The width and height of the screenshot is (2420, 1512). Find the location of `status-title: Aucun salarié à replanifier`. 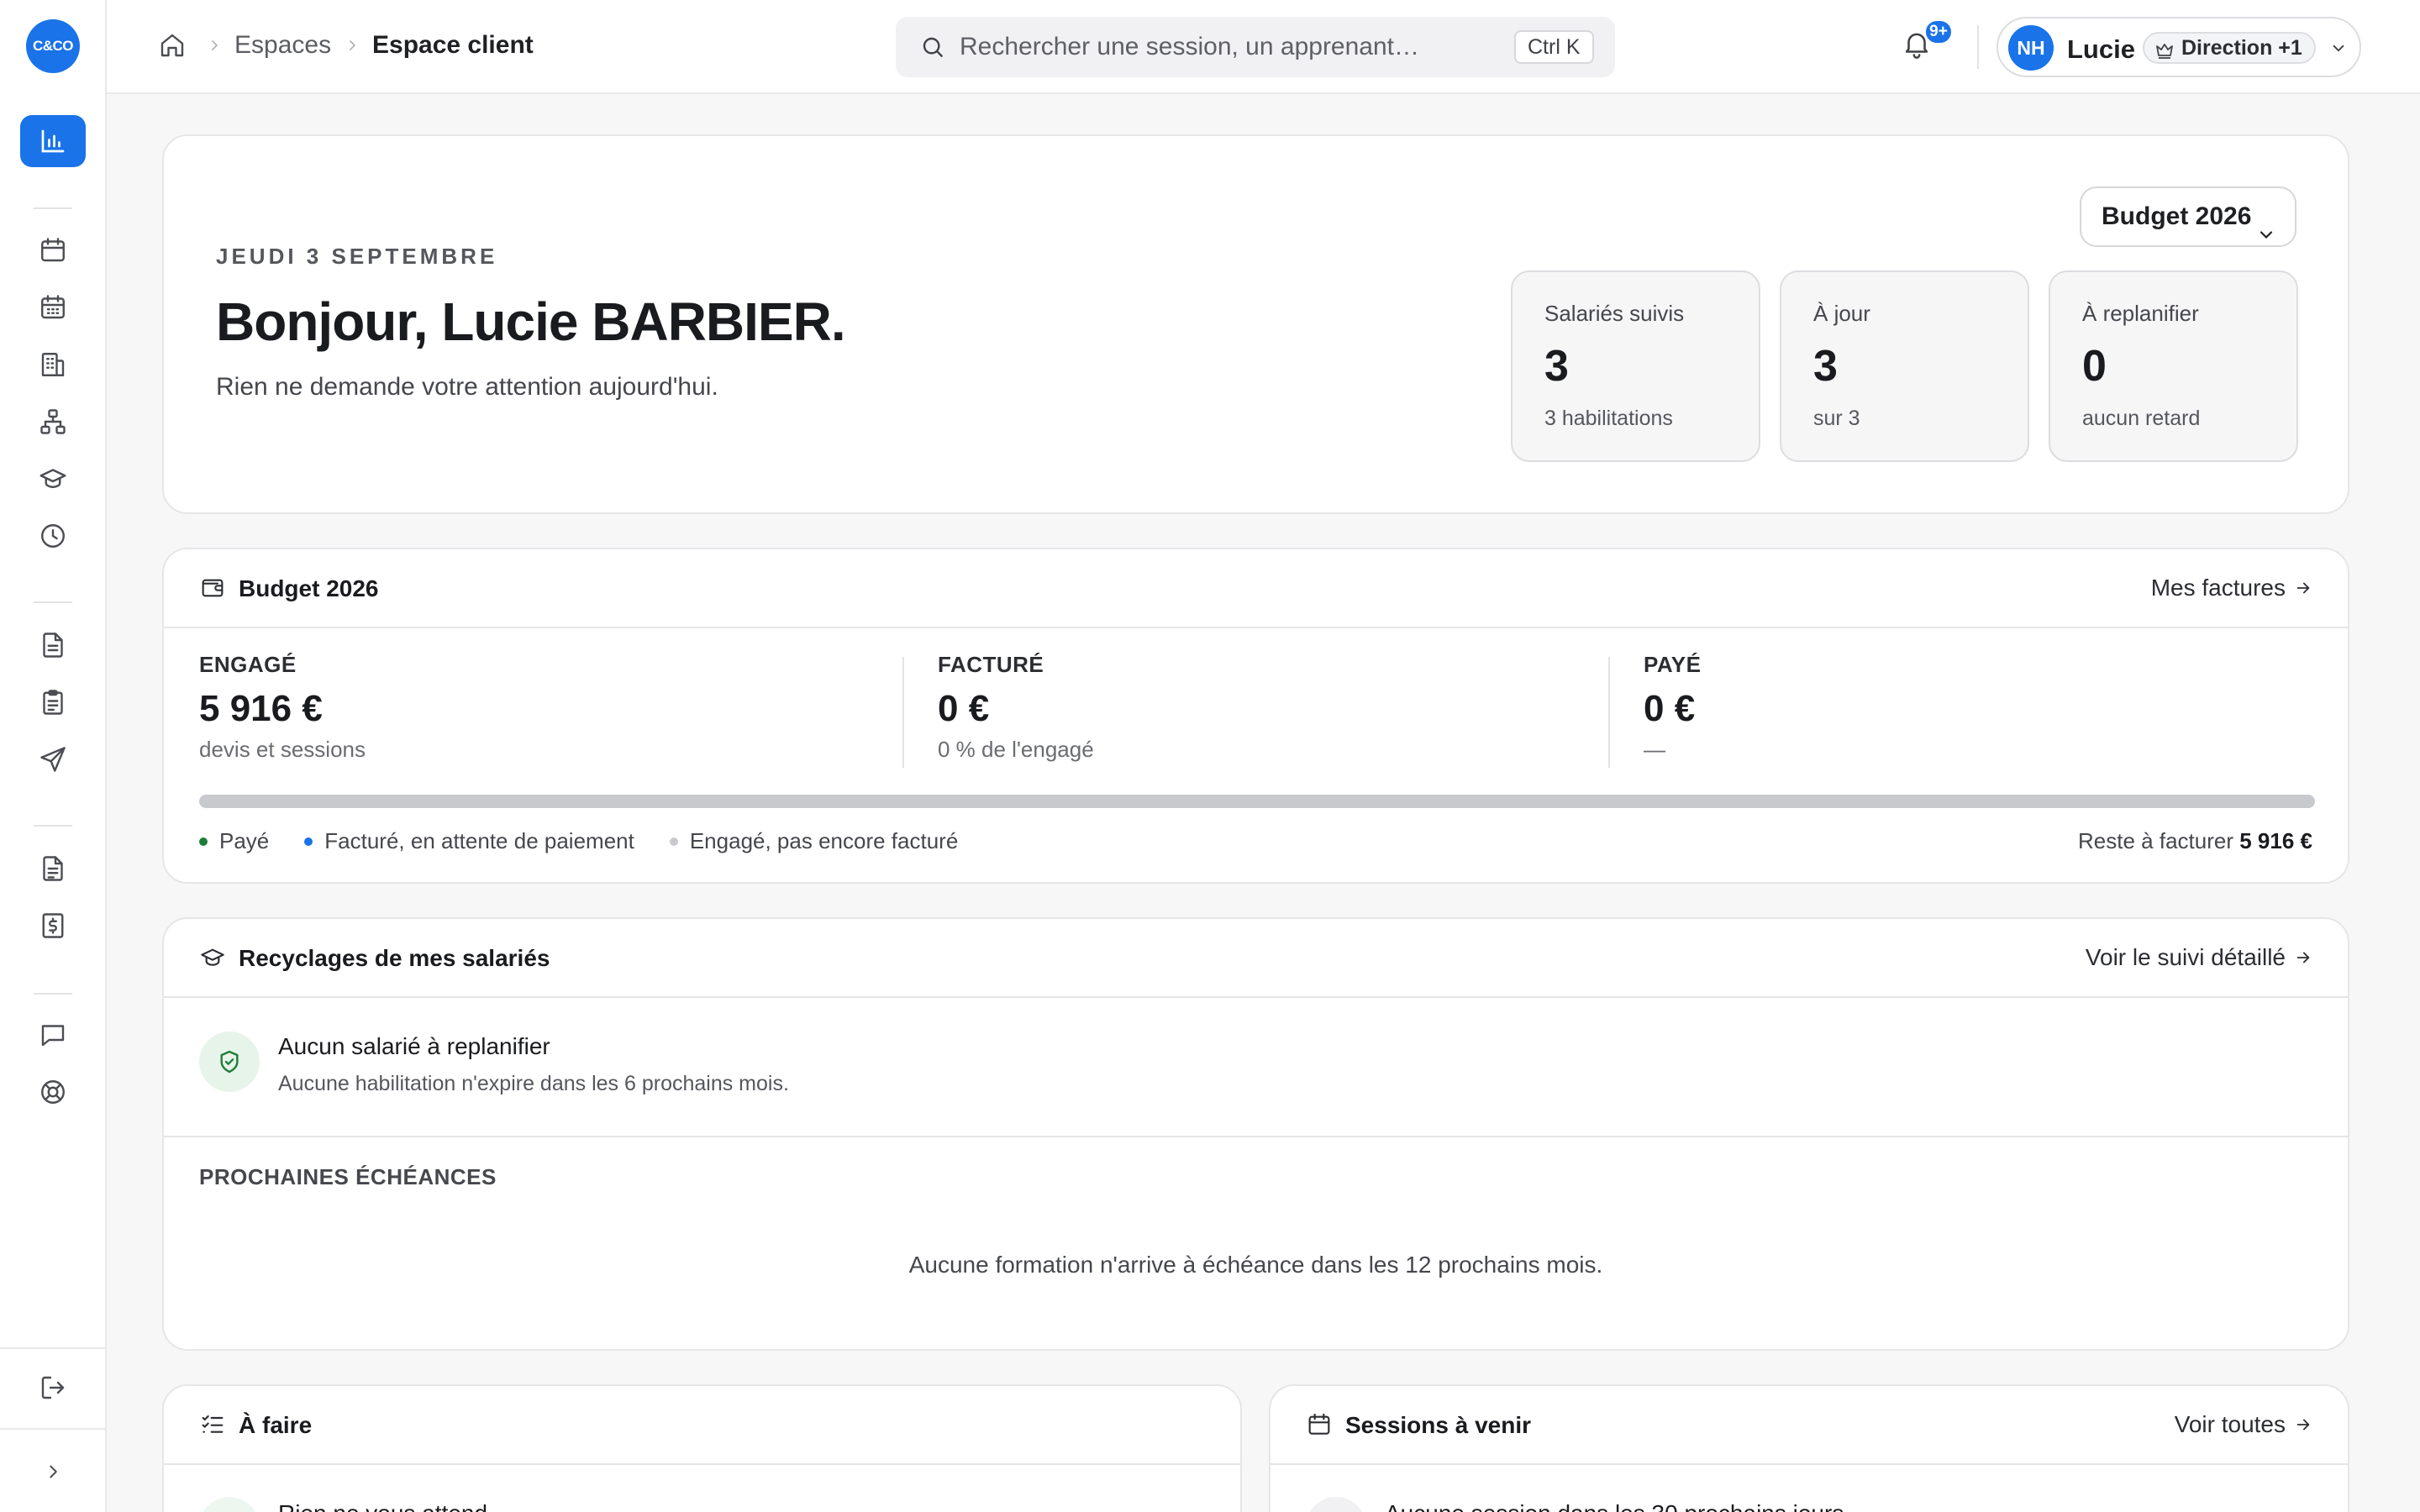

status-title: Aucun salarié à replanifier is located at coordinates (414, 1046).